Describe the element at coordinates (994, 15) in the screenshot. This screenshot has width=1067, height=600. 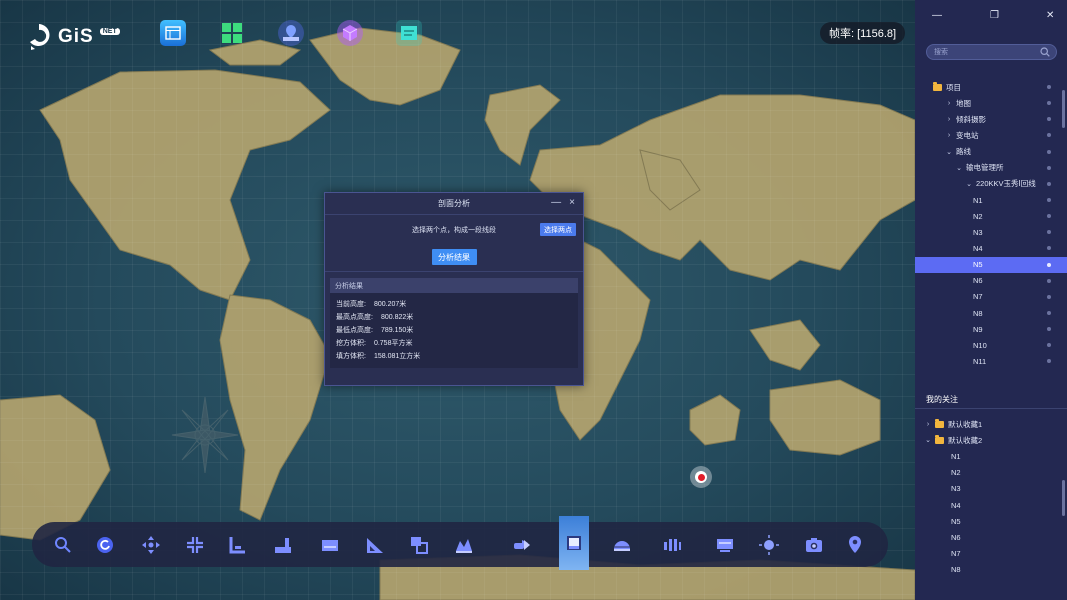
I see `restore-window-icon: ❐` at that location.